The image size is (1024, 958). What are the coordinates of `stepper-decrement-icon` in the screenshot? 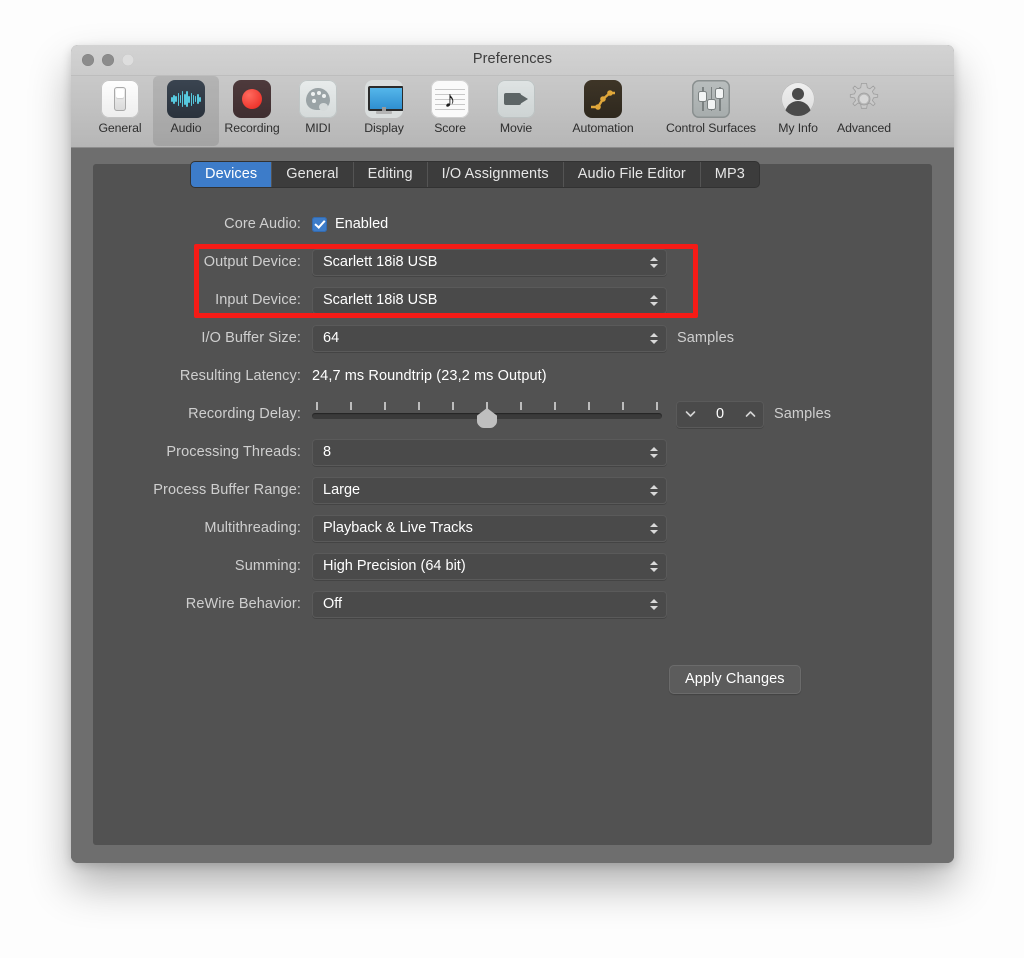 It's located at (690, 414).